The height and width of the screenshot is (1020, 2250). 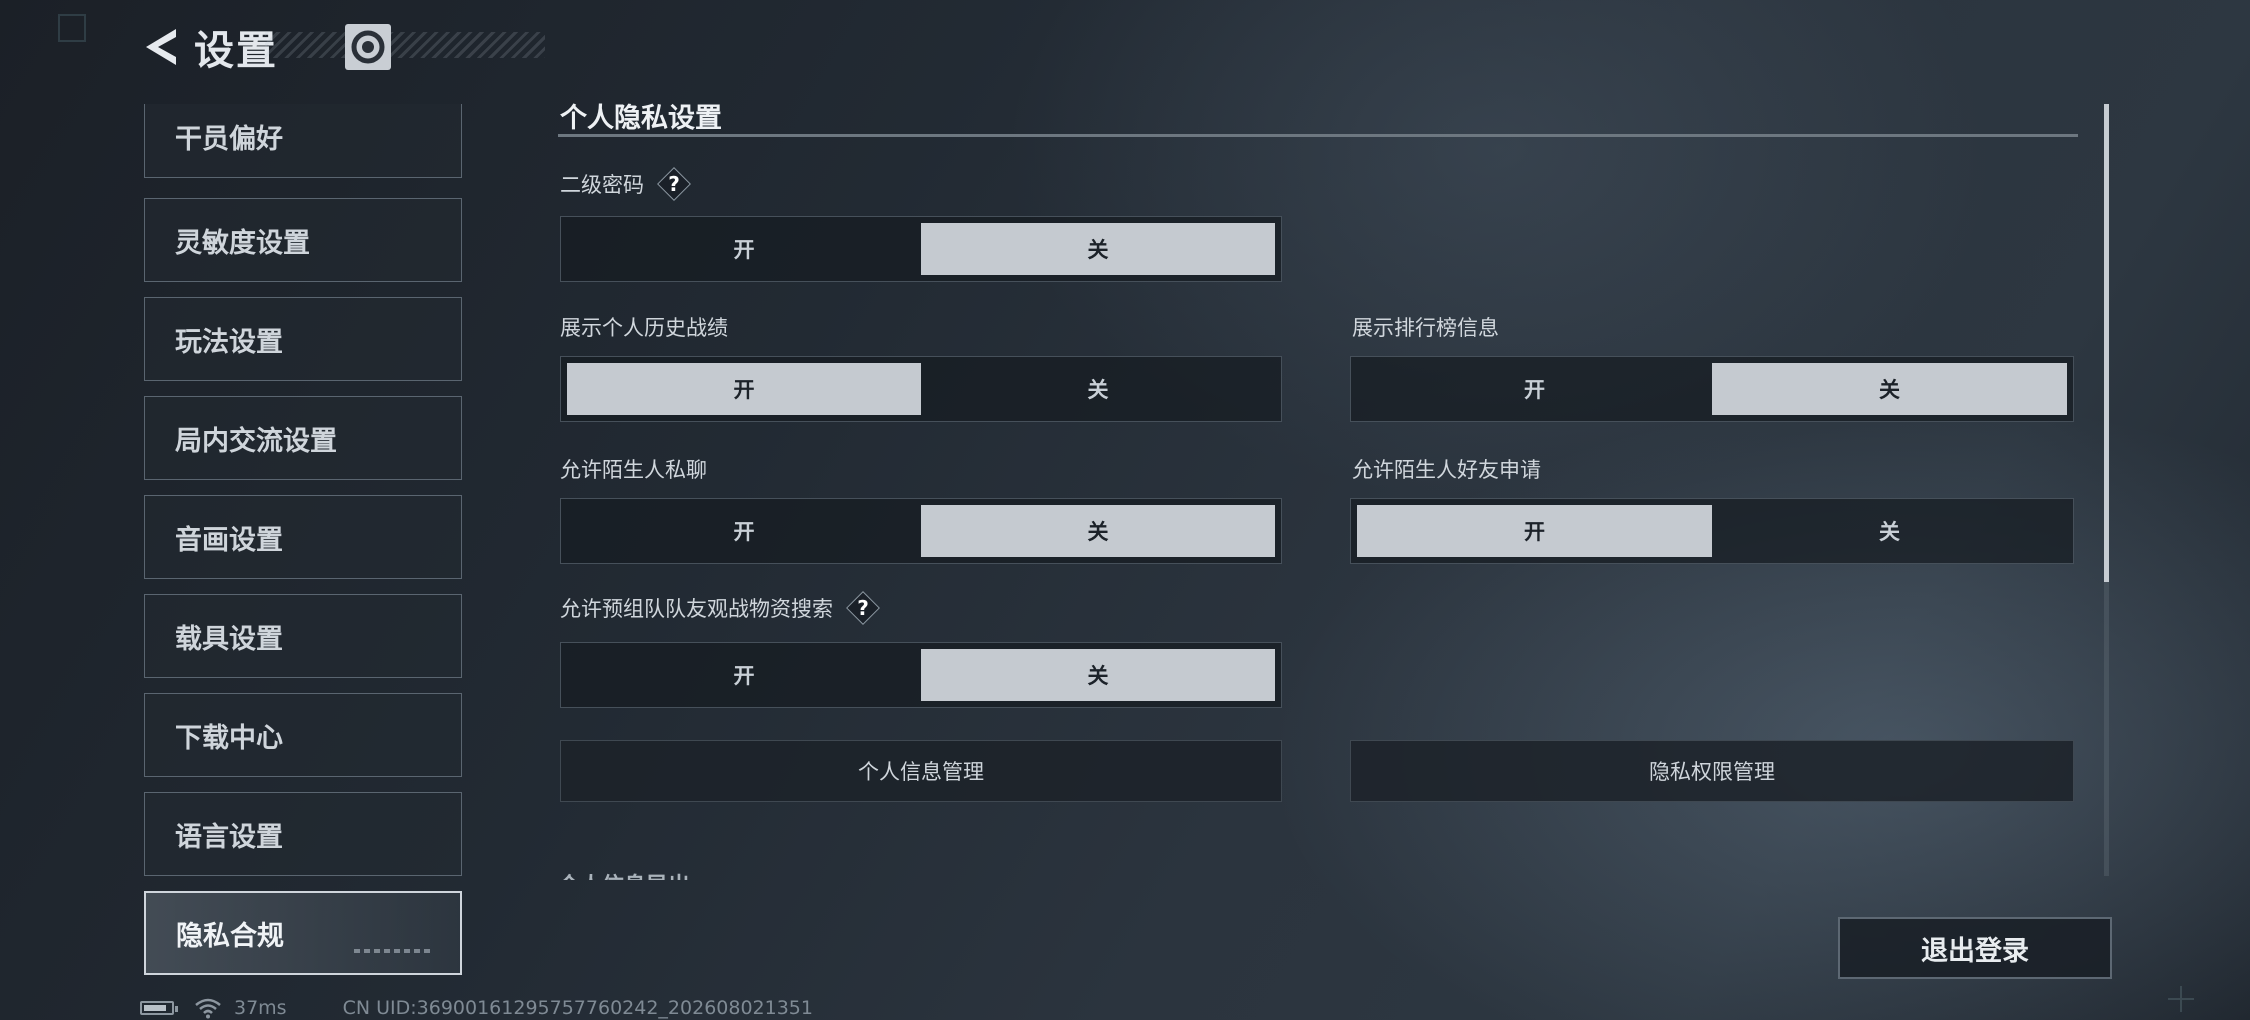 What do you see at coordinates (229, 738) in the screenshot?
I see `sidebar-item-label: 下载中心` at bounding box center [229, 738].